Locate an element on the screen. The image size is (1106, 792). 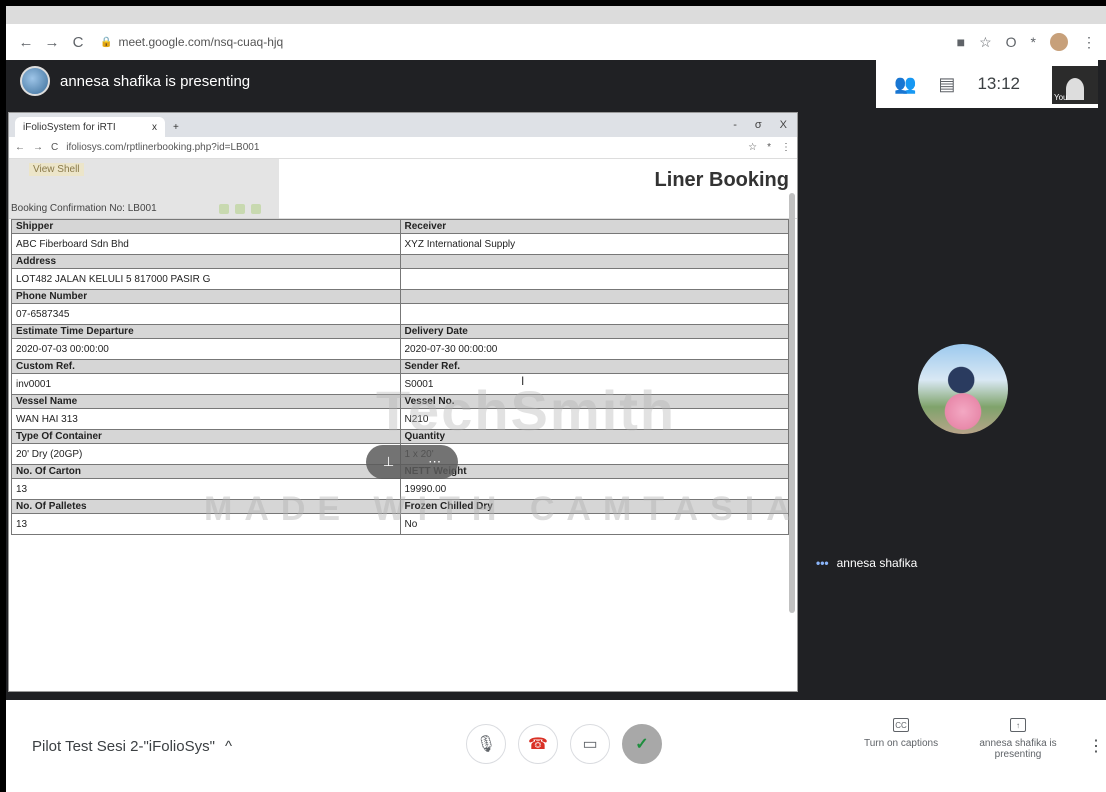
form-value-row: 13 19990.00 is located at coordinates (400, 489).